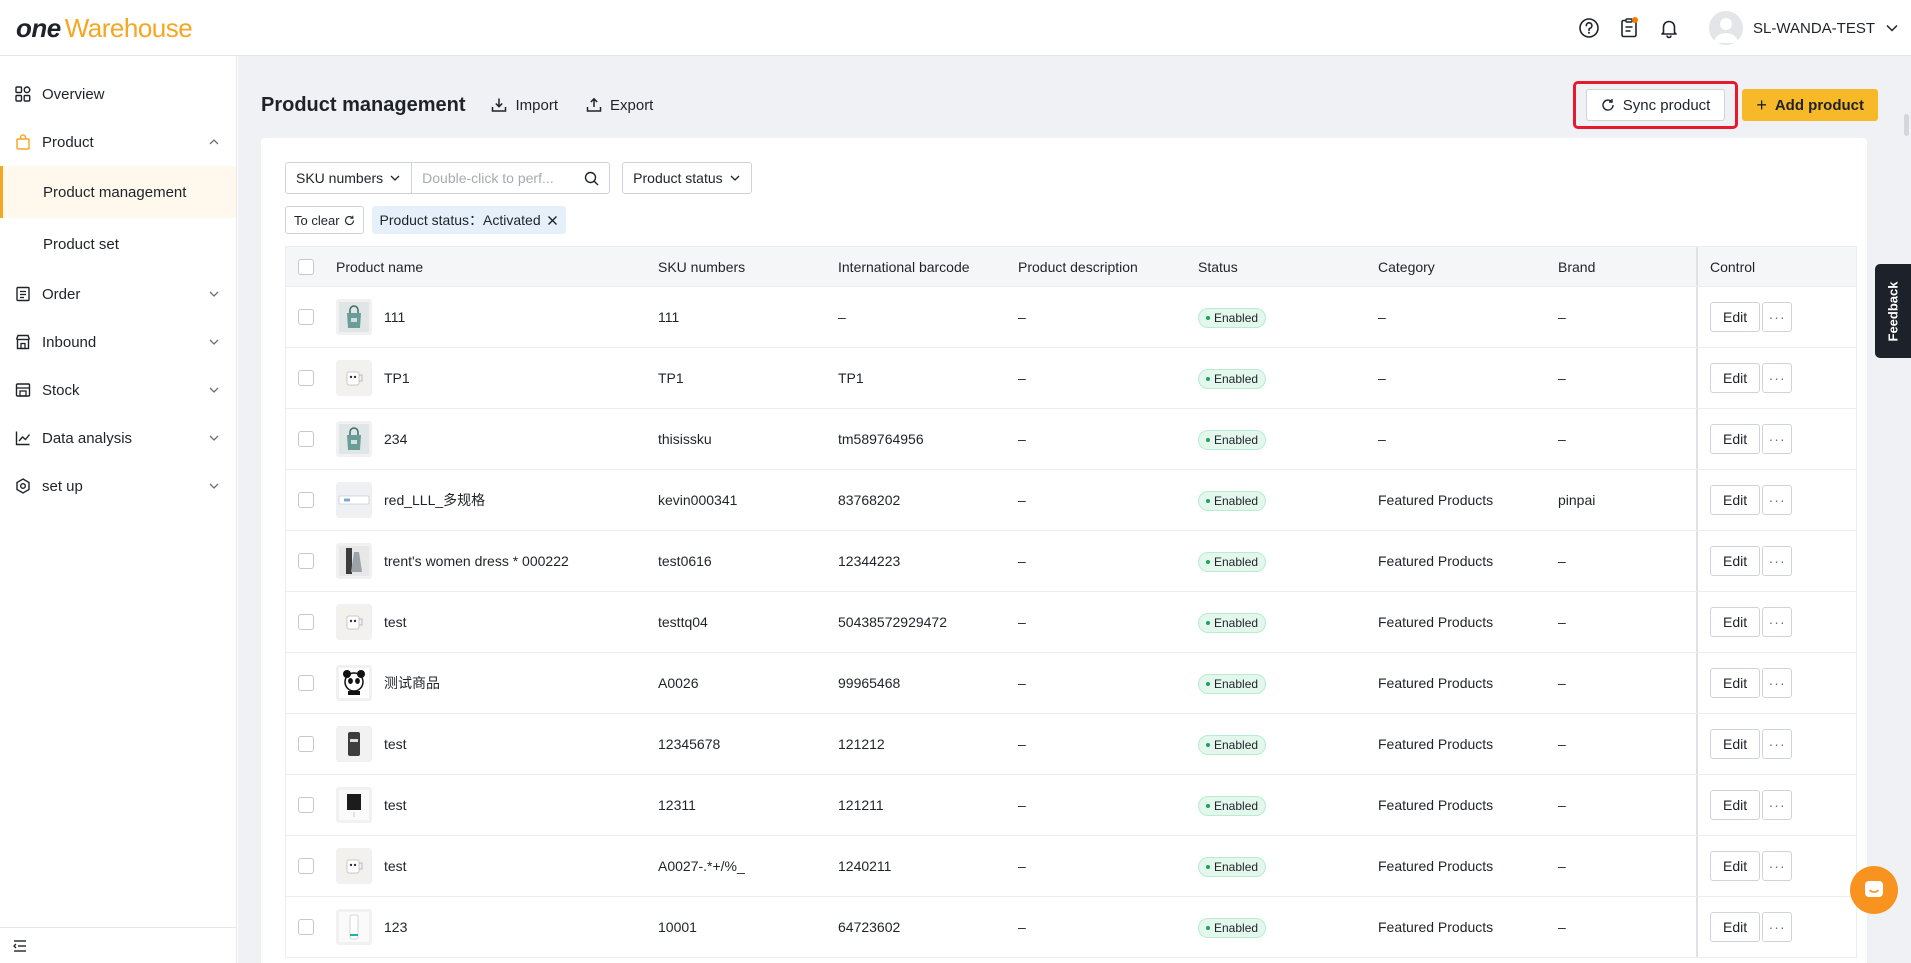  What do you see at coordinates (893, 622) in the screenshot?
I see `barcode-cell: 50438572929472` at bounding box center [893, 622].